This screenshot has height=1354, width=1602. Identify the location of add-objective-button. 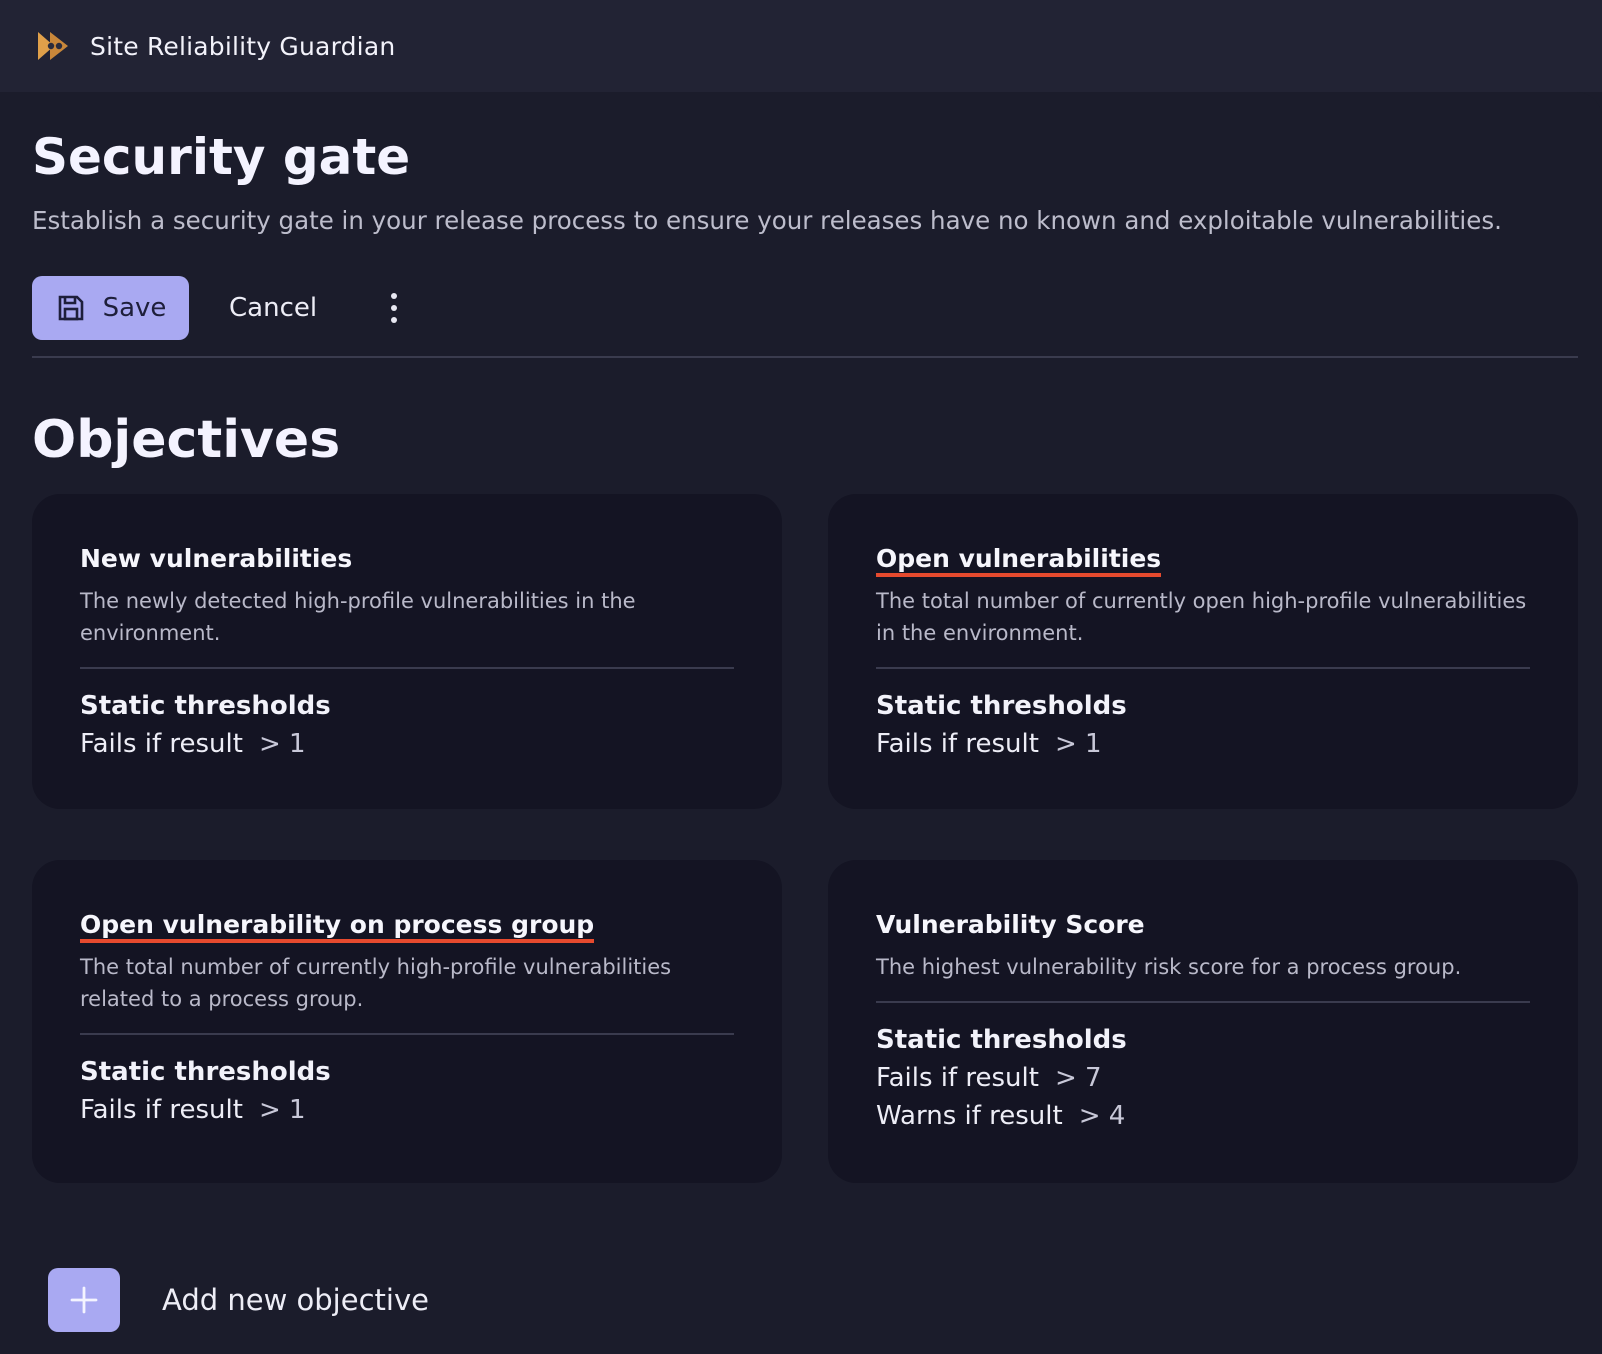
(84, 1300).